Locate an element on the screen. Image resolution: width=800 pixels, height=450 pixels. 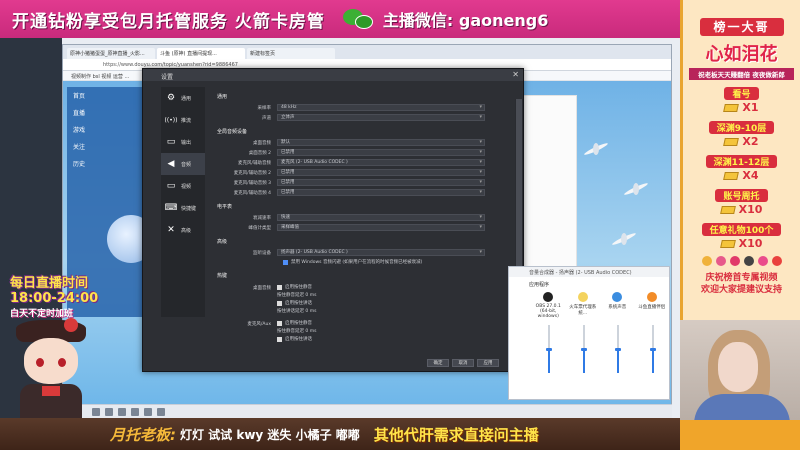
price-item-value: X4 is located at coordinates (750, 175).